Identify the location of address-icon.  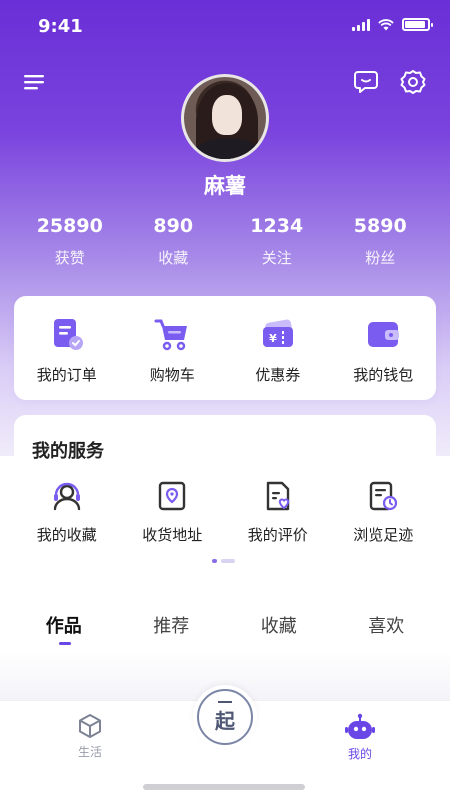
(172, 496).